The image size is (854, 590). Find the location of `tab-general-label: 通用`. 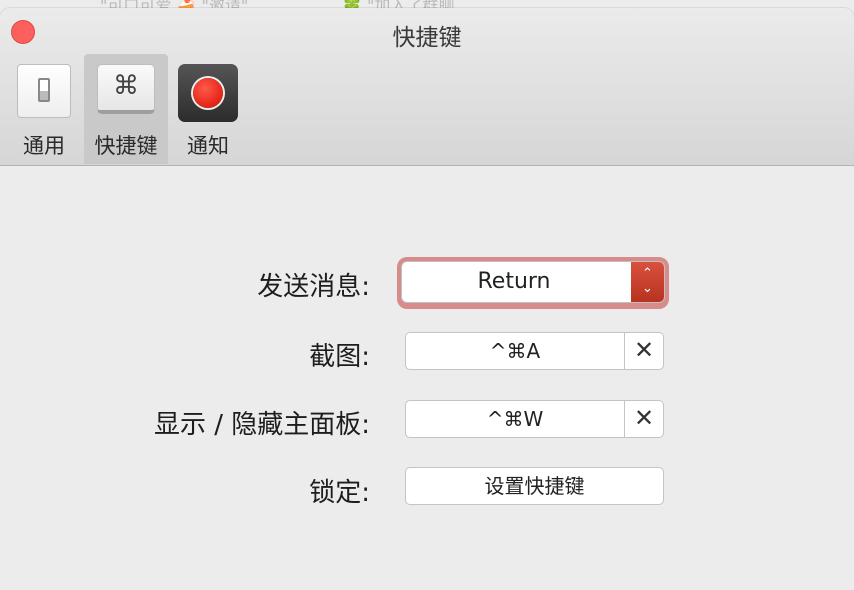

tab-general-label: 通用 is located at coordinates (44, 146).